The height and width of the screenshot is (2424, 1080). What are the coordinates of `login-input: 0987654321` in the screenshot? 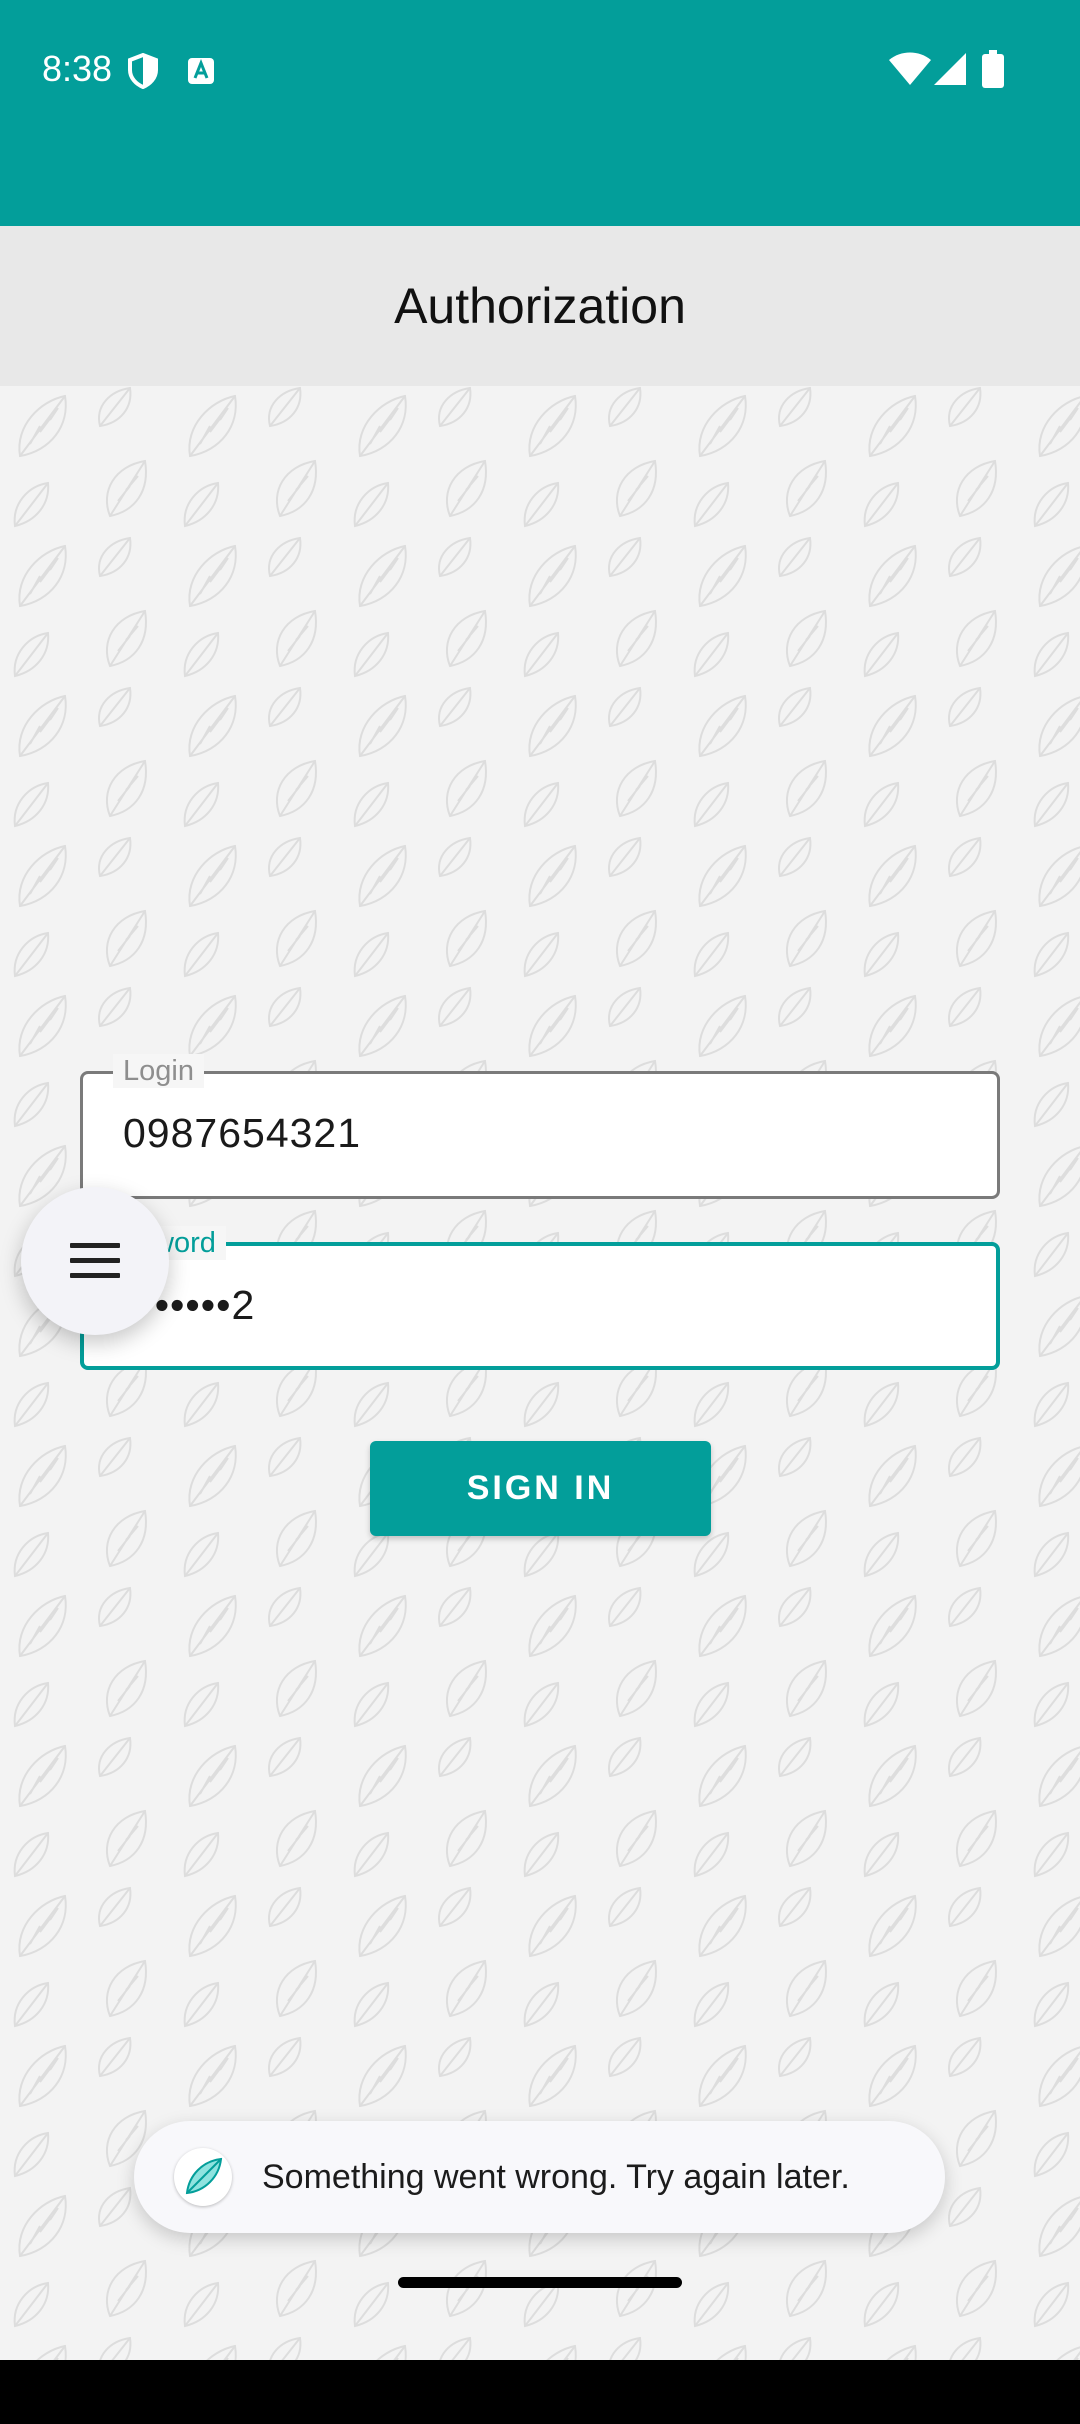 It's located at (242, 1133).